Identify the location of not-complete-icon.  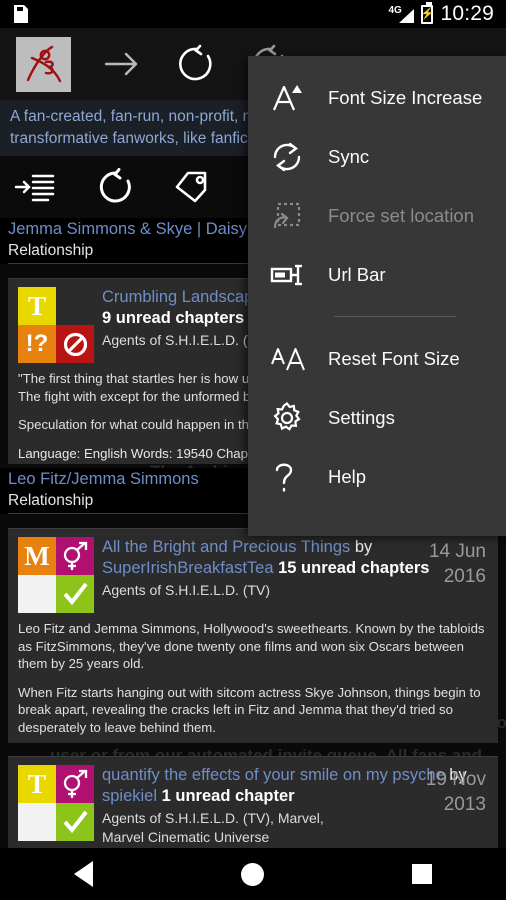
(75, 344).